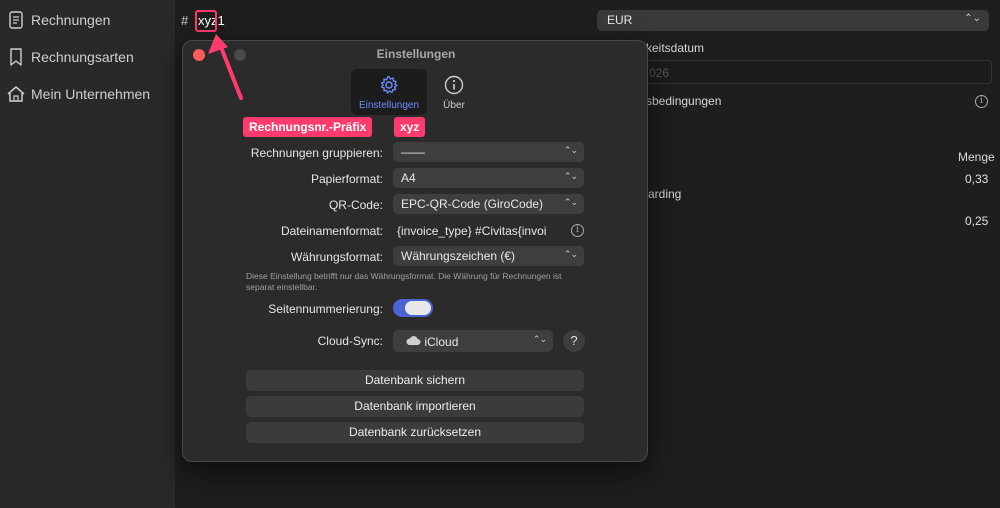 This screenshot has width=1000, height=508. Describe the element at coordinates (458, 256) in the screenshot. I see `currency-format-value: Währungszeichen (€)` at that location.